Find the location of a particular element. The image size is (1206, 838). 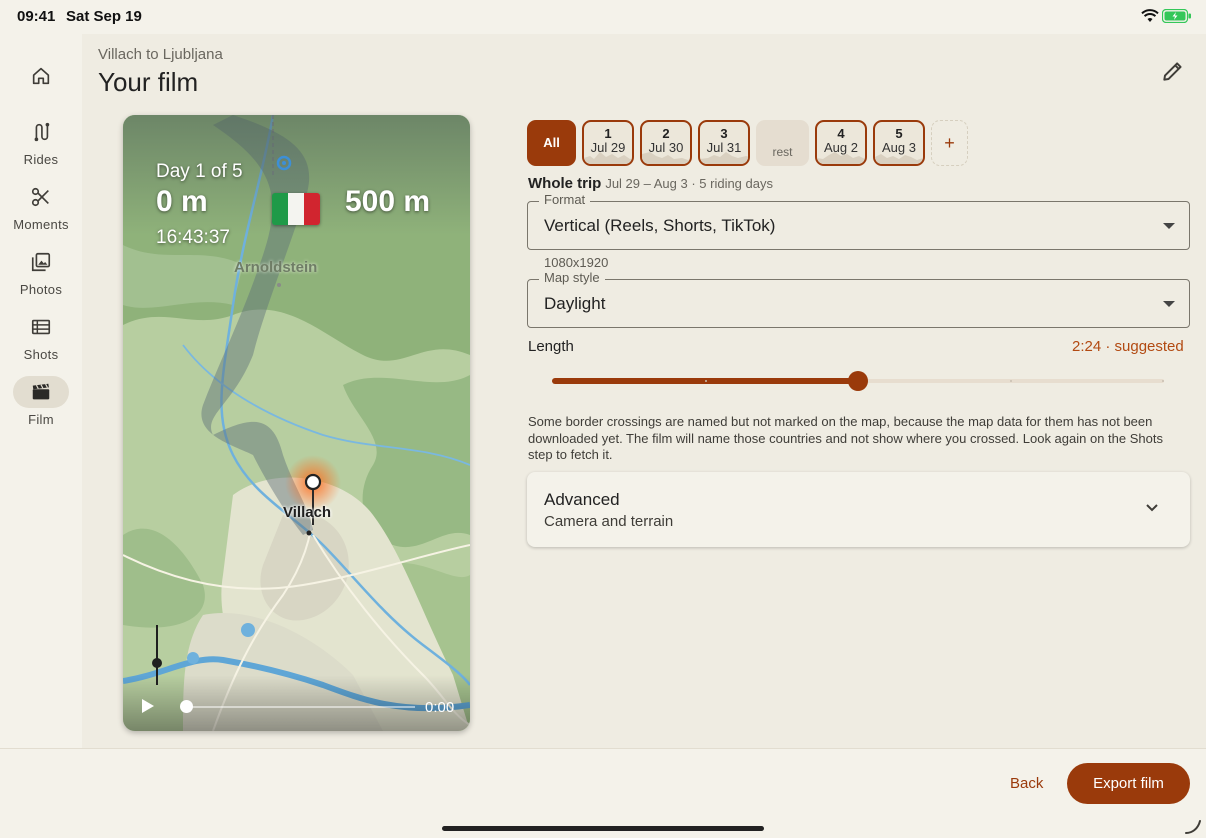

sidebar-item-label: Moments is located at coordinates (41, 224).